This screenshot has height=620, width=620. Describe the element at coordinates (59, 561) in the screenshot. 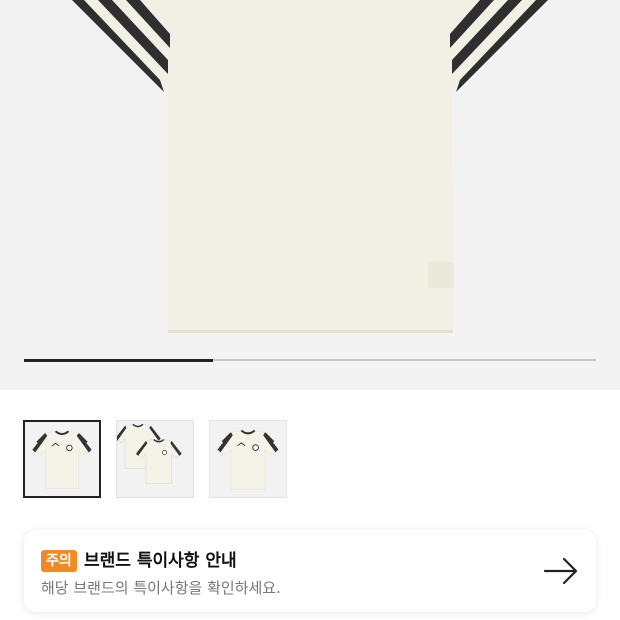

I see `caution-badge: 주의` at that location.